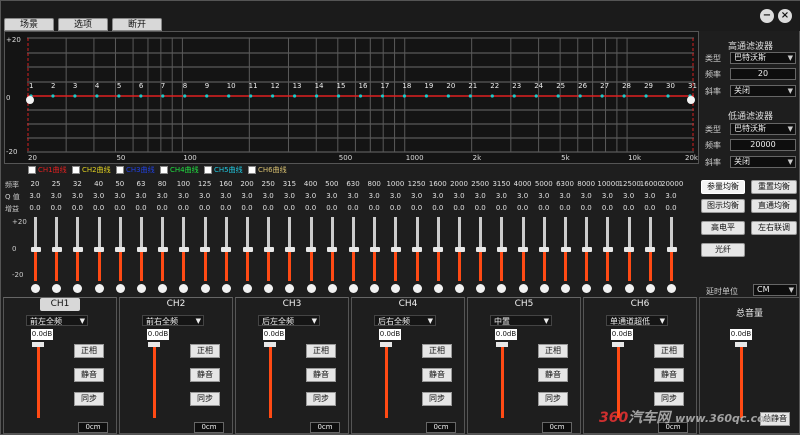 The height and width of the screenshot is (435, 800). What do you see at coordinates (763, 129) in the screenshot?
I see `low-pass-type-select: 巴特沃斯 ▼` at bounding box center [763, 129].